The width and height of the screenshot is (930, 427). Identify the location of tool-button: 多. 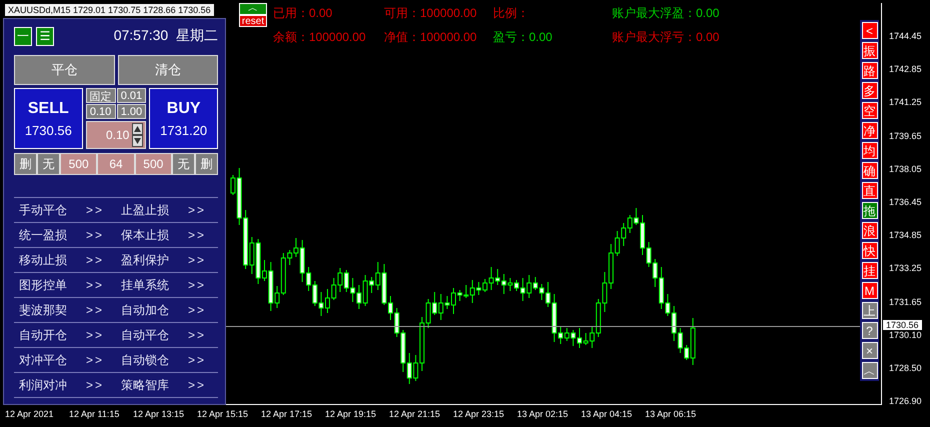
(870, 90).